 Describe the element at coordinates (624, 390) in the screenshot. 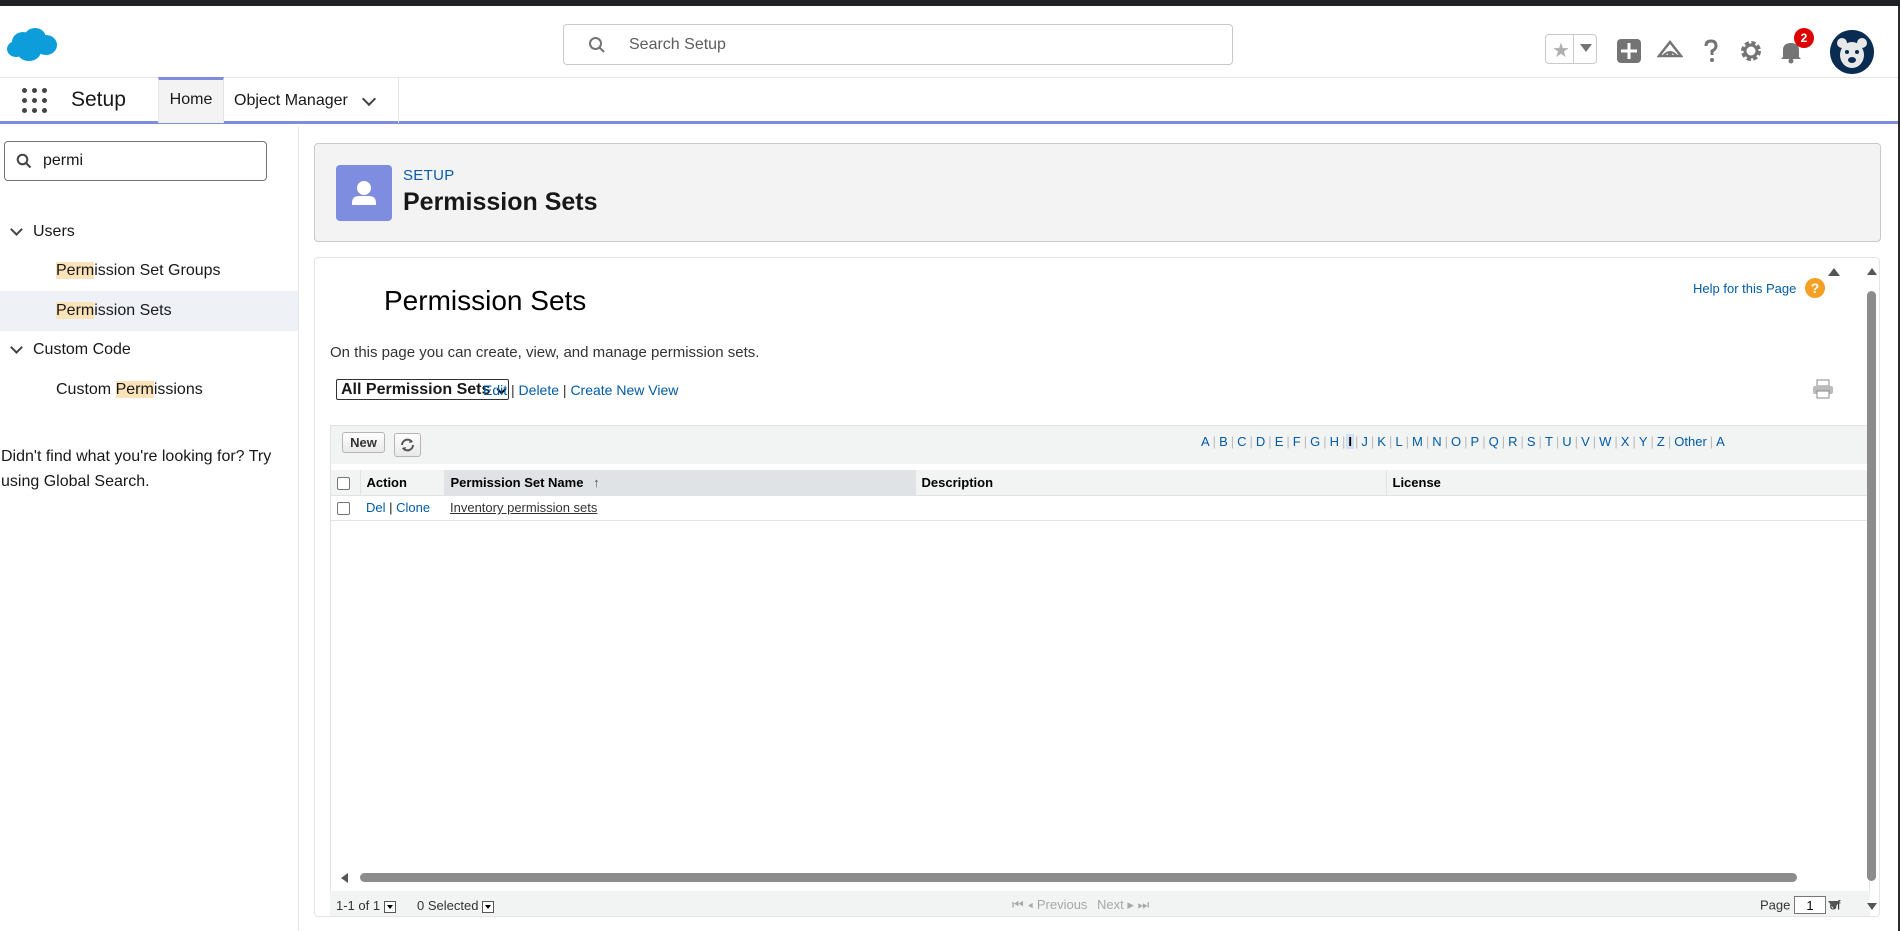

I see `create-new-view-link: Create New View` at that location.